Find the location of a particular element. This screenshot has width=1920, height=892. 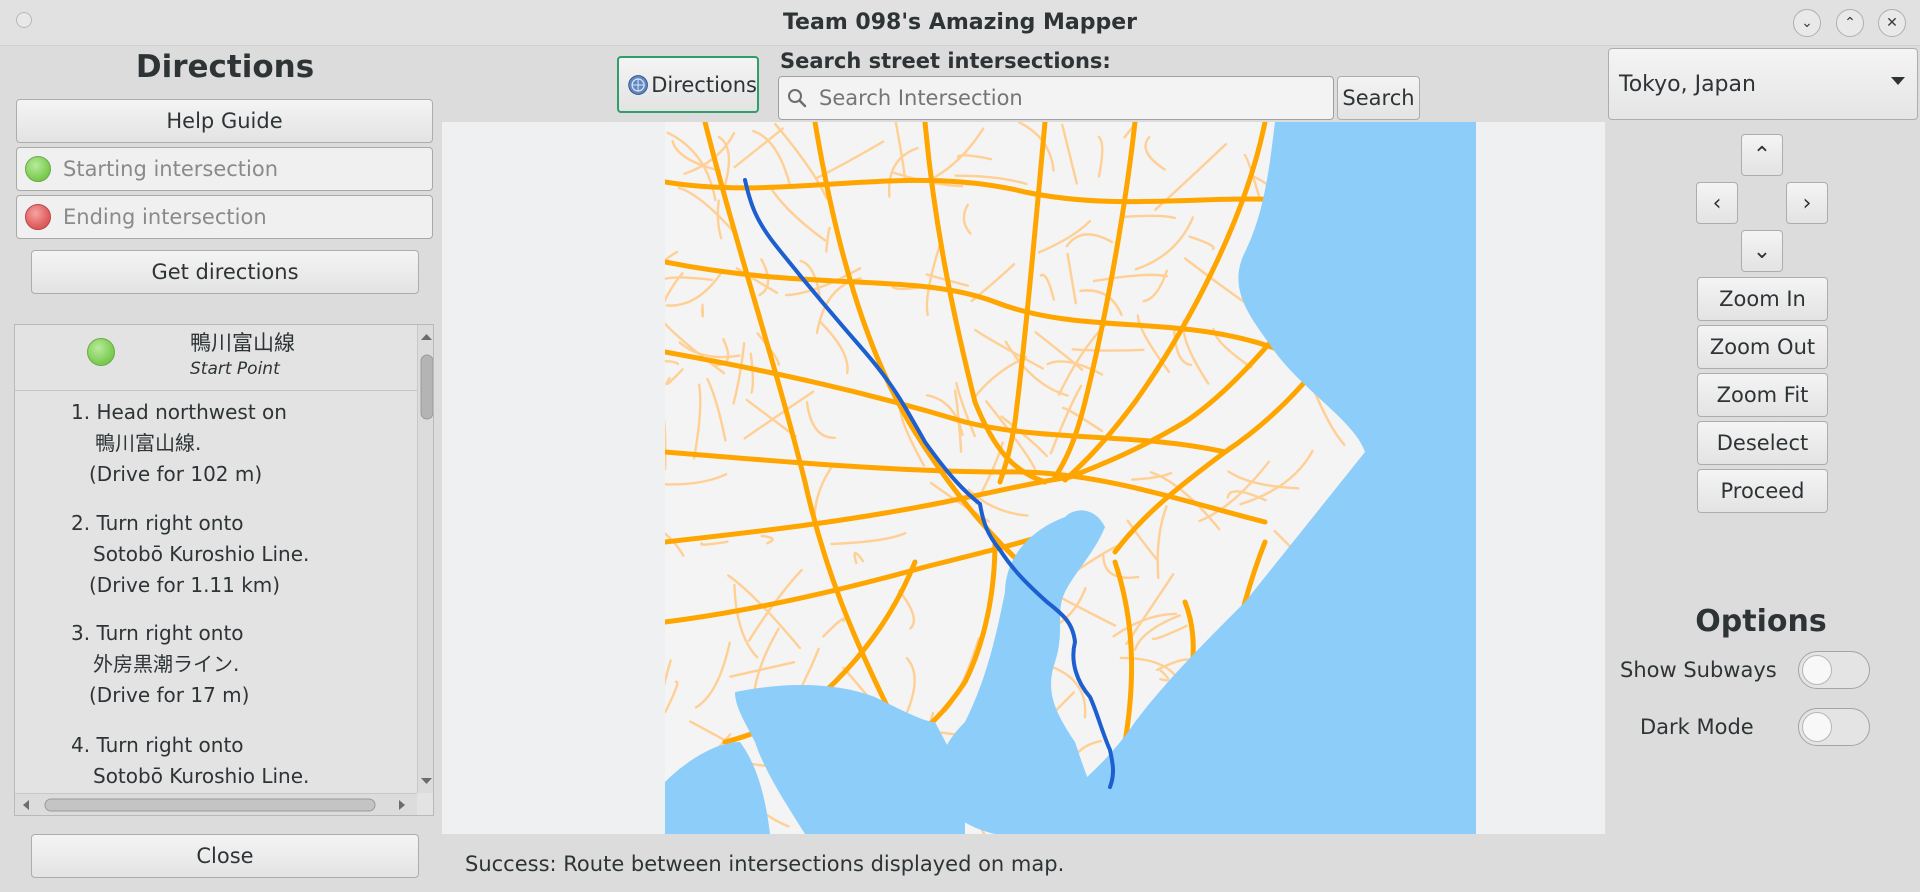

route-start-row: 鴨川富山線 Start Point is located at coordinates (216, 358).